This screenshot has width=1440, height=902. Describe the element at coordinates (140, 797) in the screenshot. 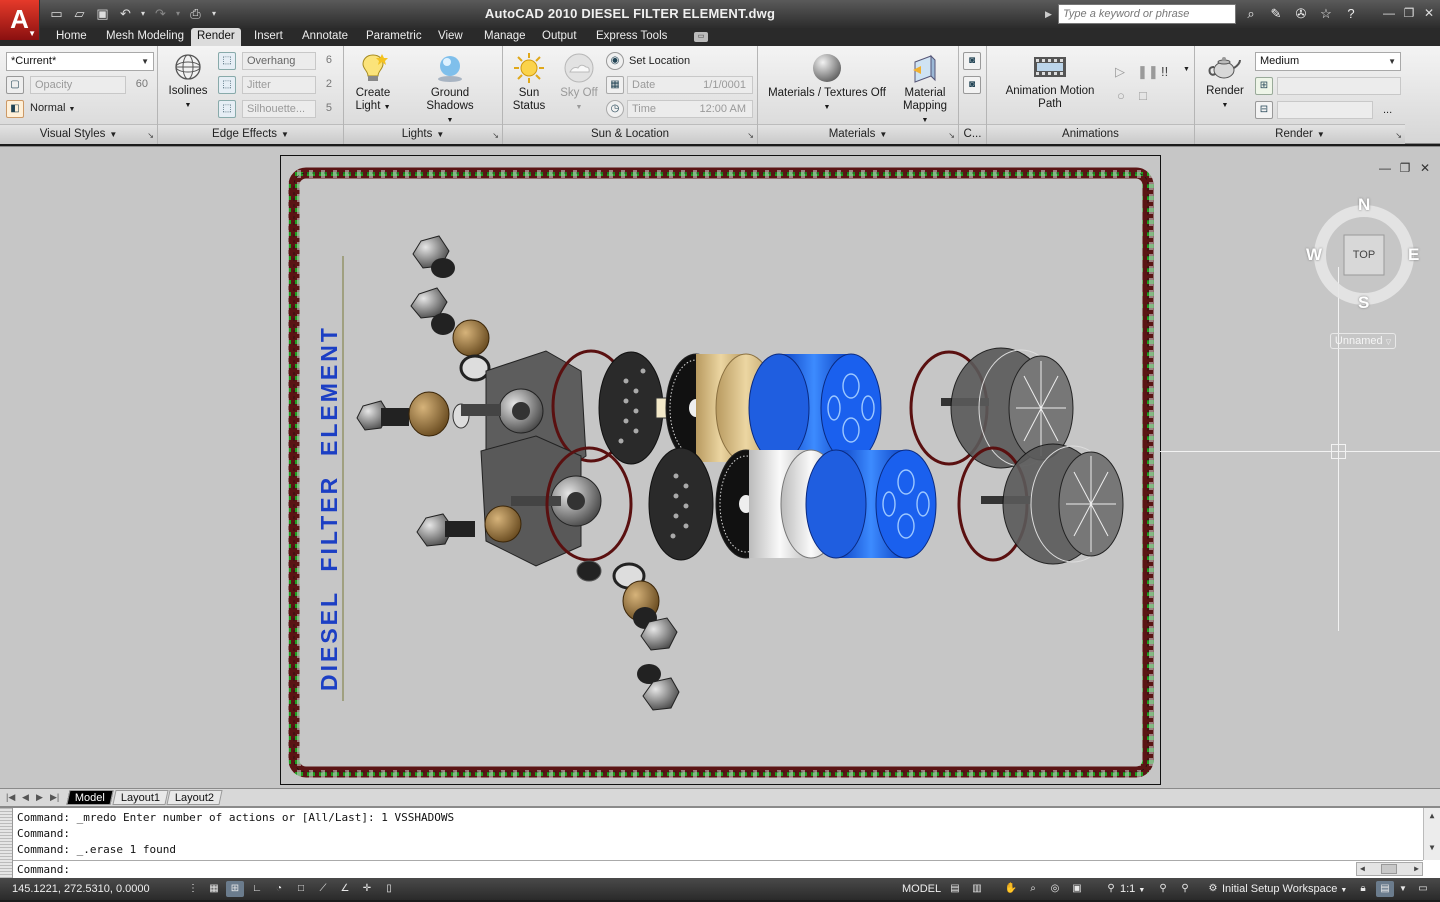

I see `tab-layout1: Layout1` at that location.